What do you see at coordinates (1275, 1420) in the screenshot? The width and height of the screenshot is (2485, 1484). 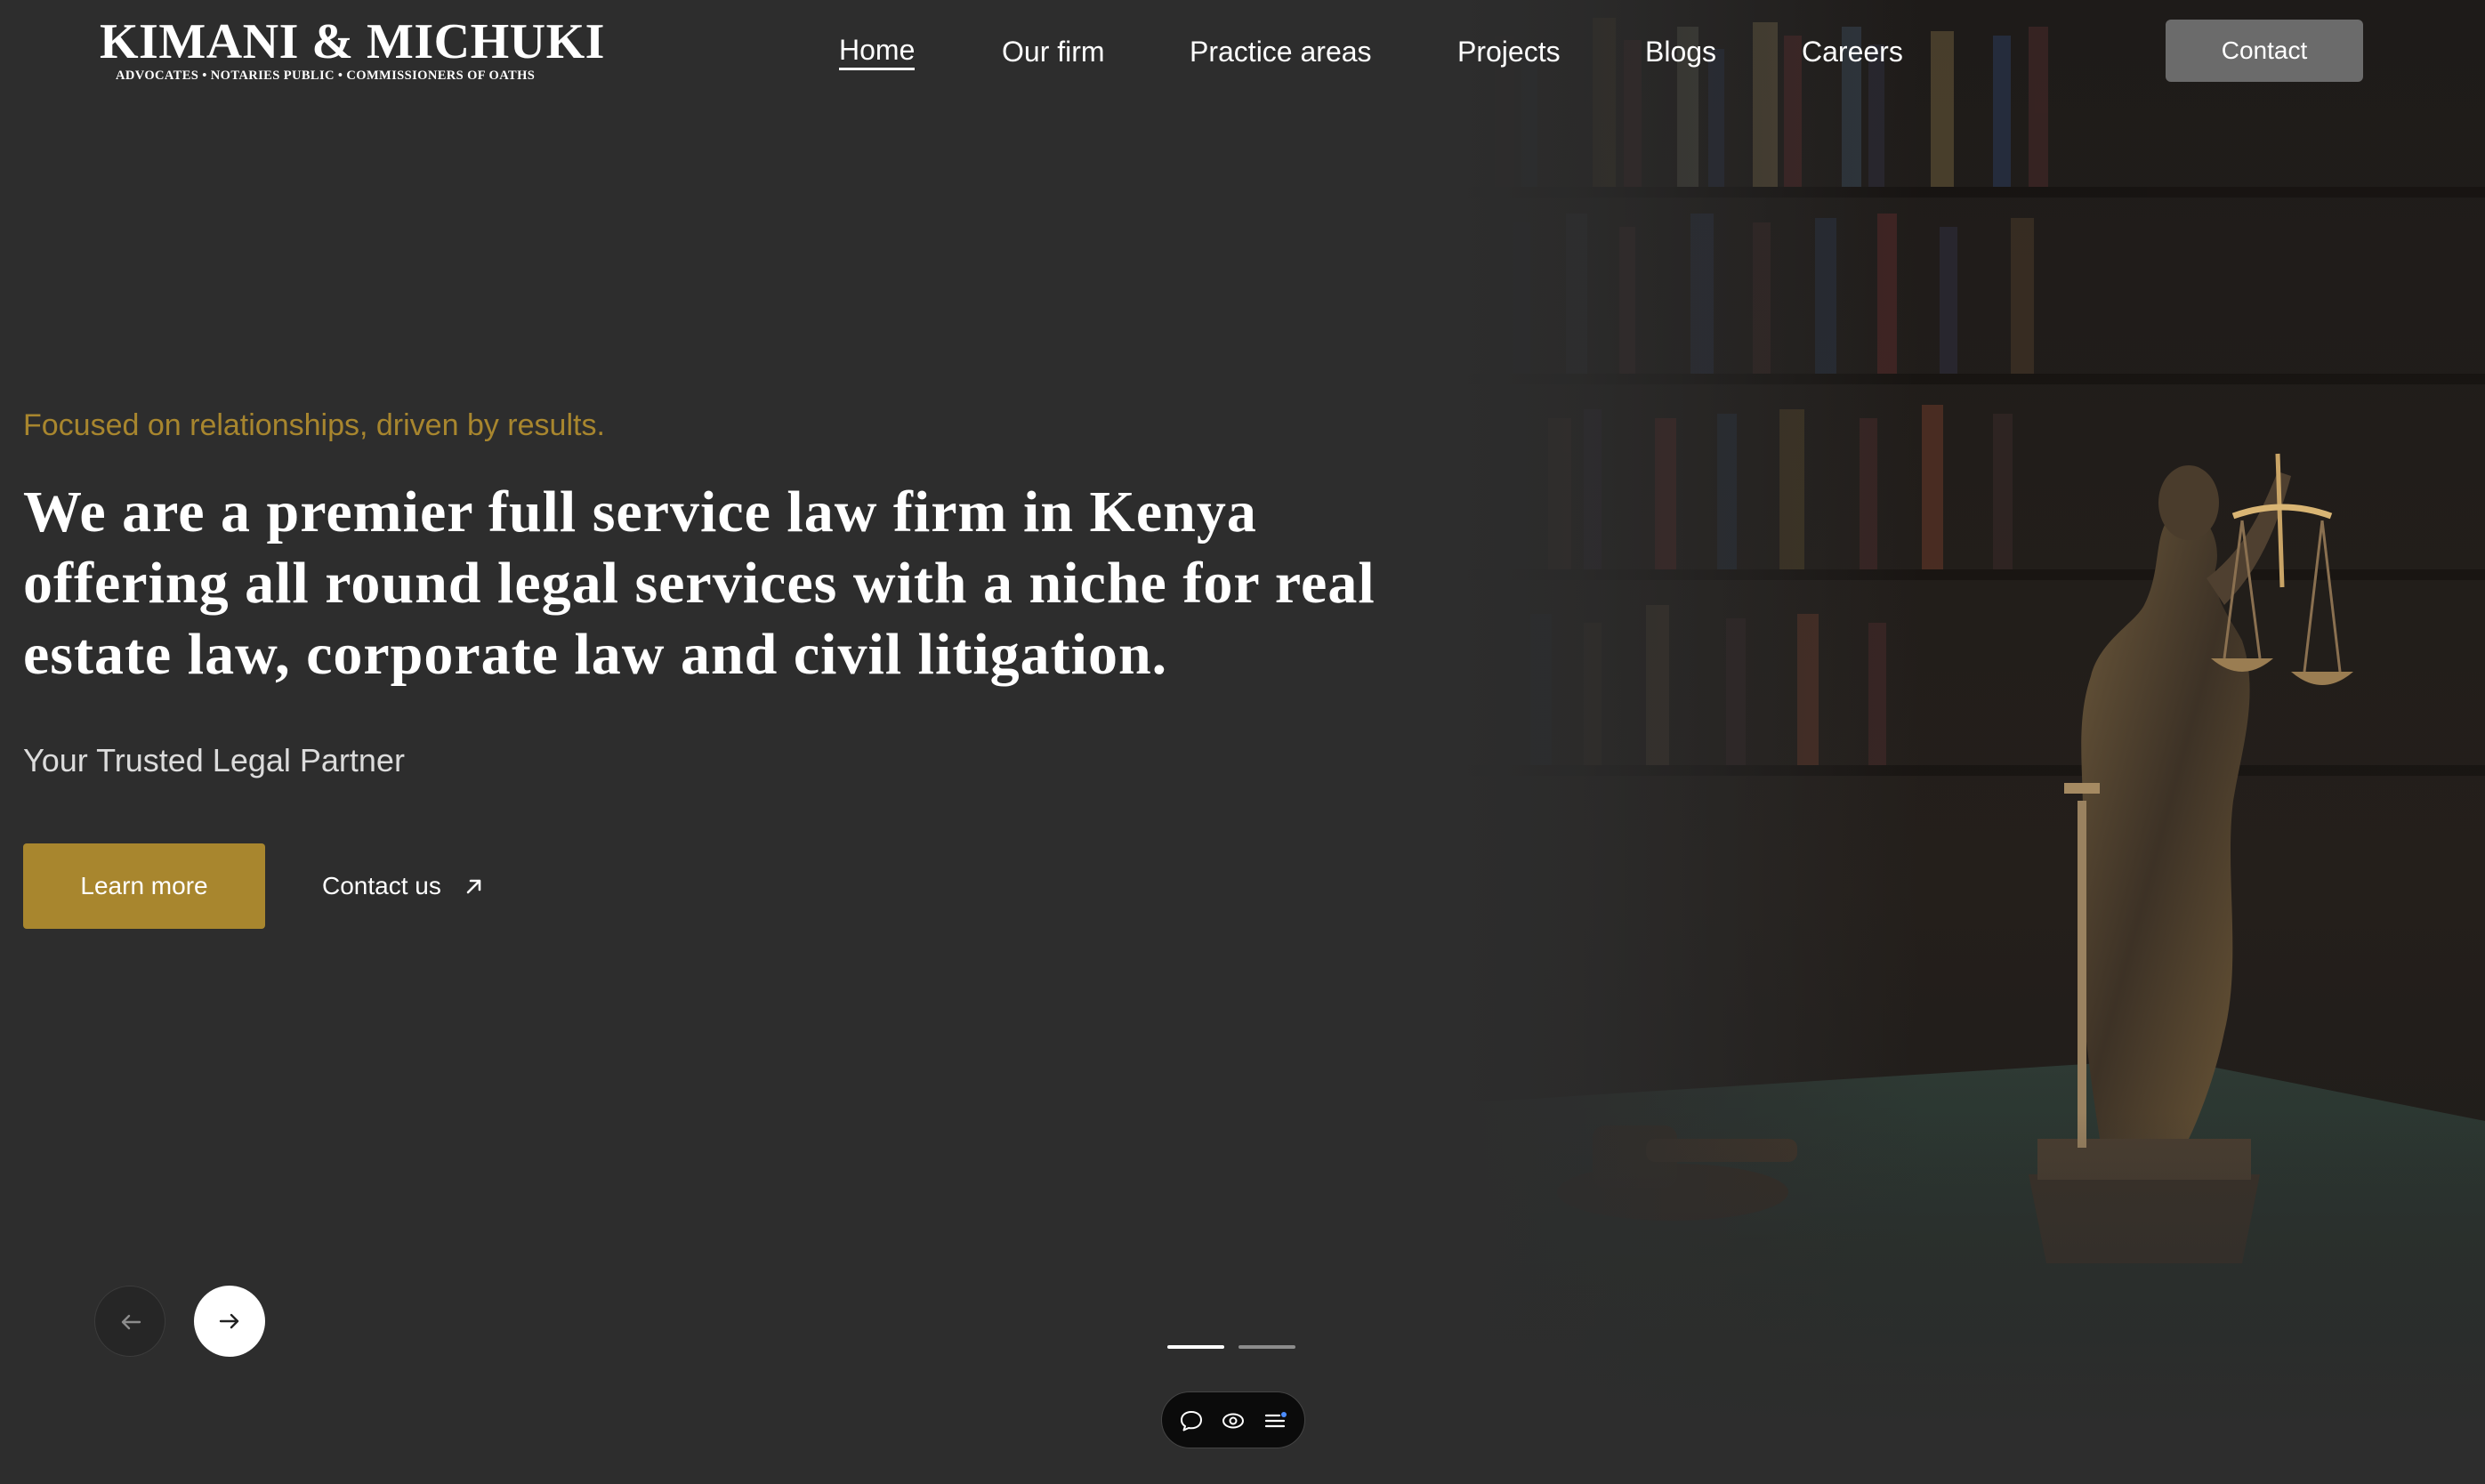 I see `list-icon` at bounding box center [1275, 1420].